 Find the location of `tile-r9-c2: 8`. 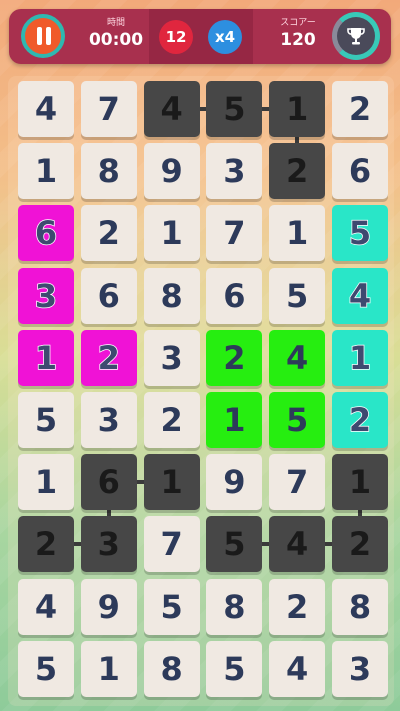

tile-r9-c2: 8 is located at coordinates (171, 668).